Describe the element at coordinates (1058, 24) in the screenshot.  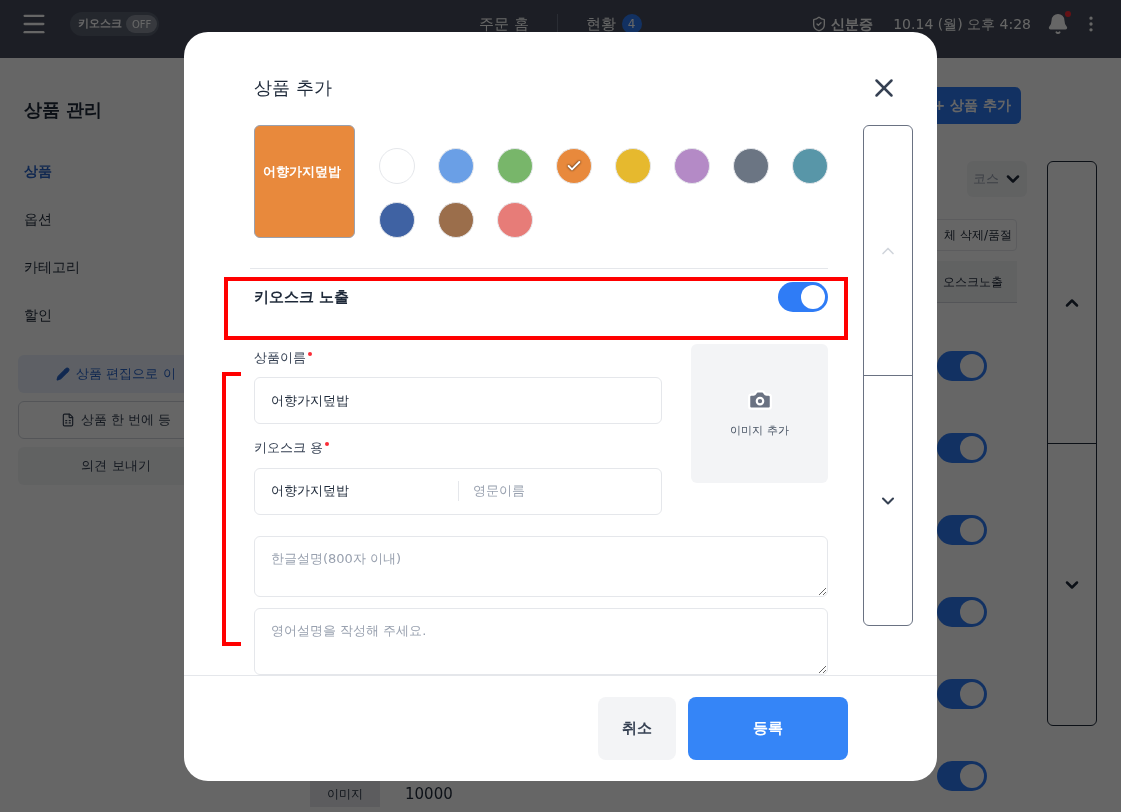
I see `bell-icon` at that location.